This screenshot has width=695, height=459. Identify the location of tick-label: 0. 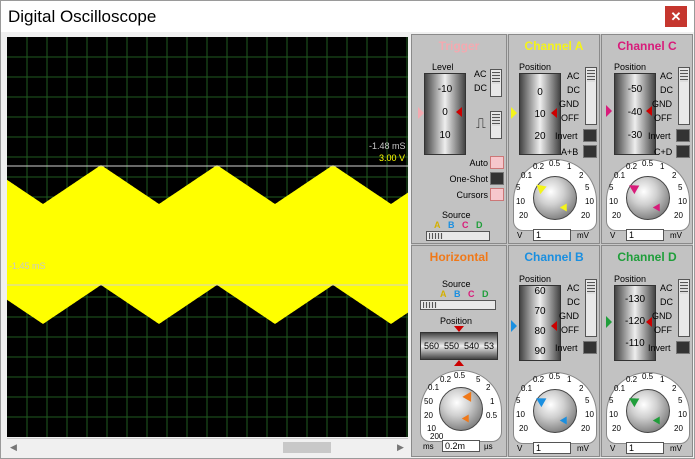
(540, 92).